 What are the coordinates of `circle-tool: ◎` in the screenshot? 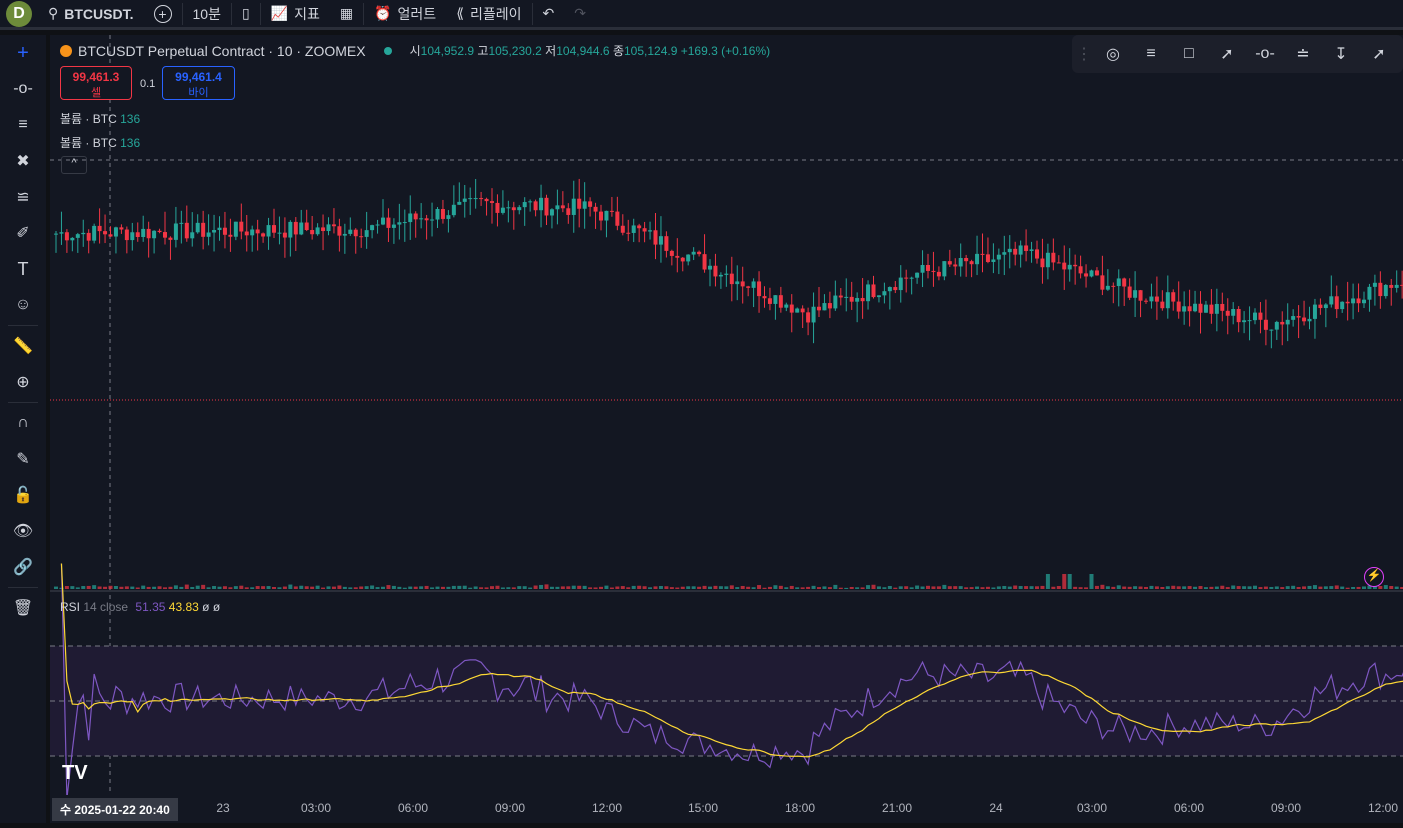 It's located at (1113, 54).